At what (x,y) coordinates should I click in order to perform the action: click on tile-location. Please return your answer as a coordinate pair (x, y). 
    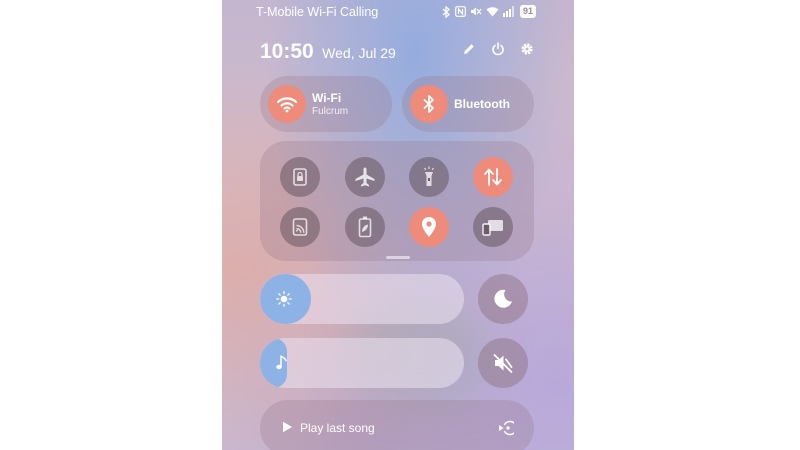
    Looking at the image, I should click on (429, 227).